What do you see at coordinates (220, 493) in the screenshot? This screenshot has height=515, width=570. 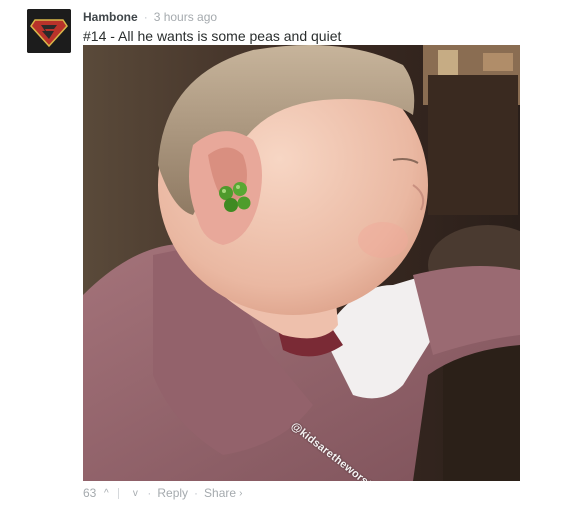 I see `share-button: Share` at bounding box center [220, 493].